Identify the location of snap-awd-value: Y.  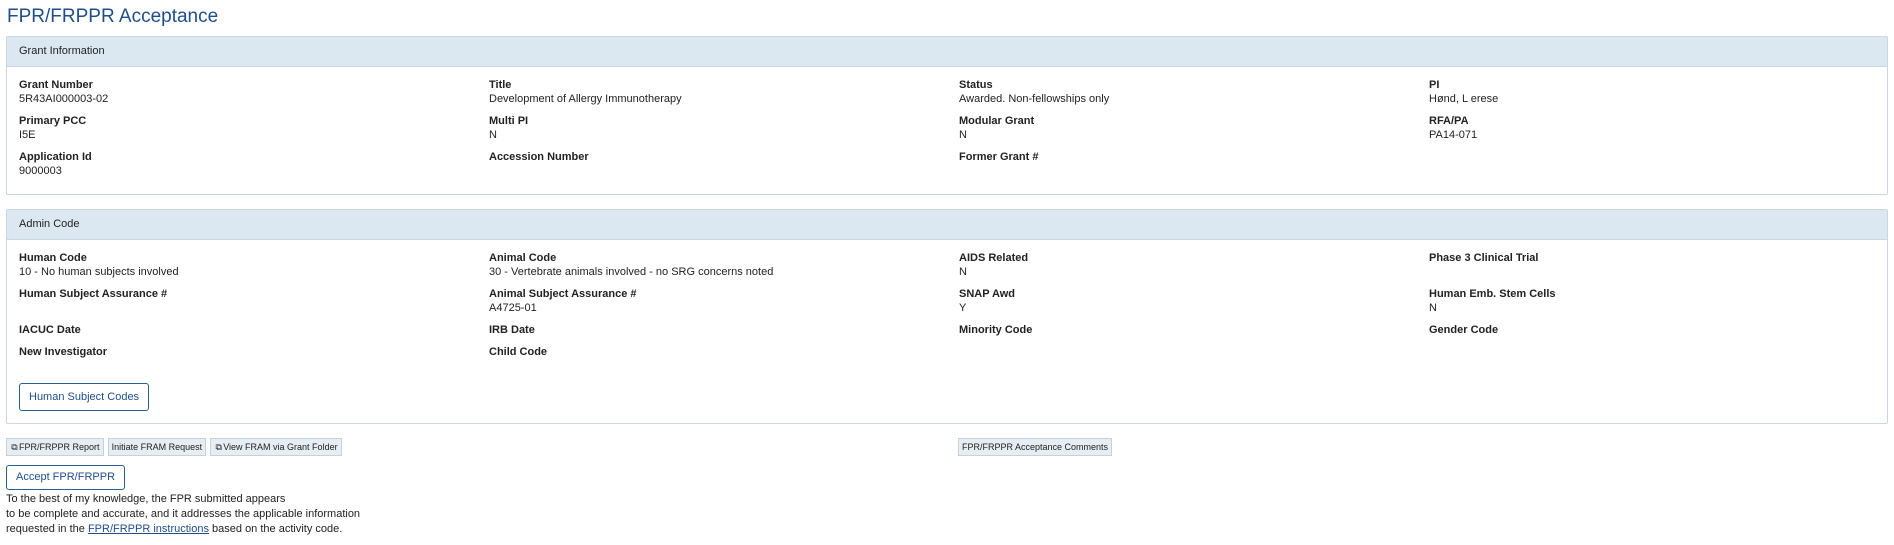
(963, 308).